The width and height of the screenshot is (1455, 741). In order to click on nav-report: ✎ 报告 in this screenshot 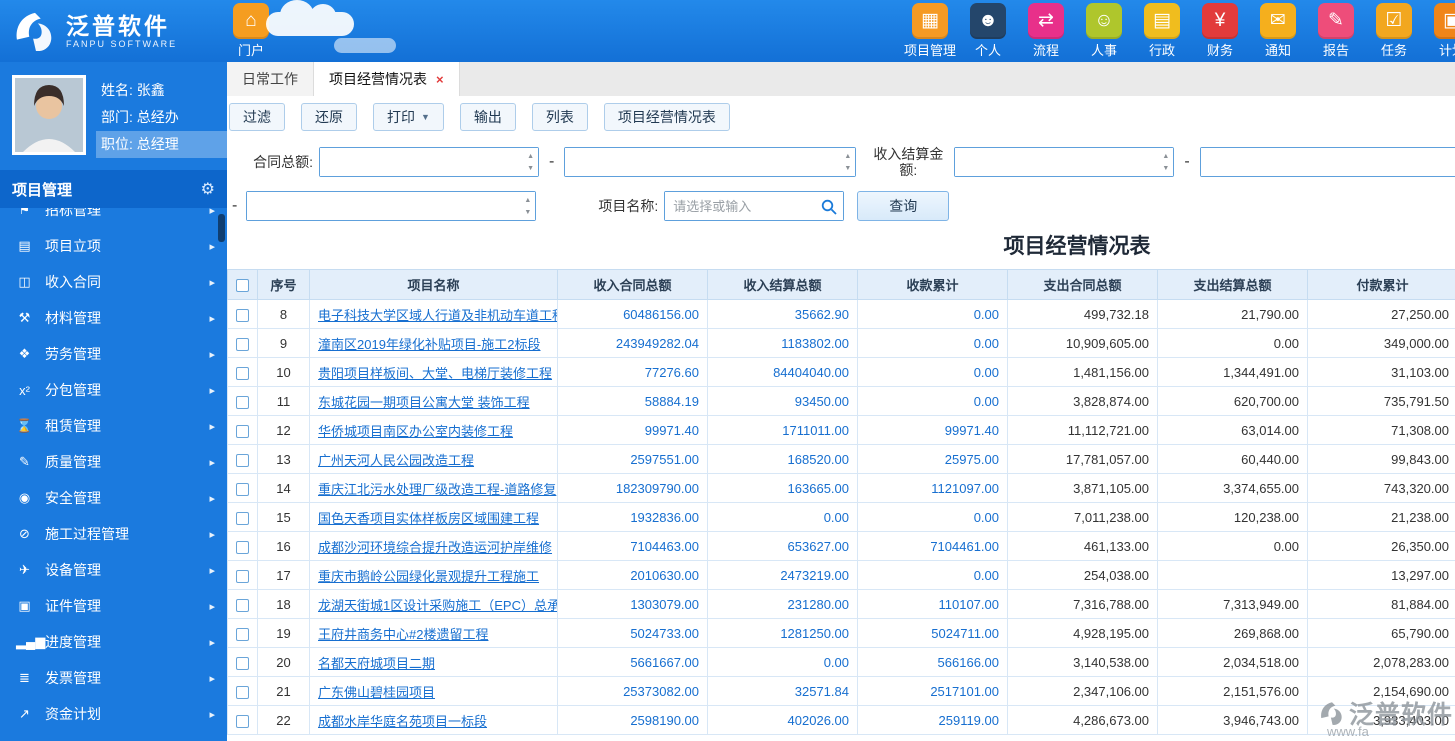, I will do `click(1336, 31)`.